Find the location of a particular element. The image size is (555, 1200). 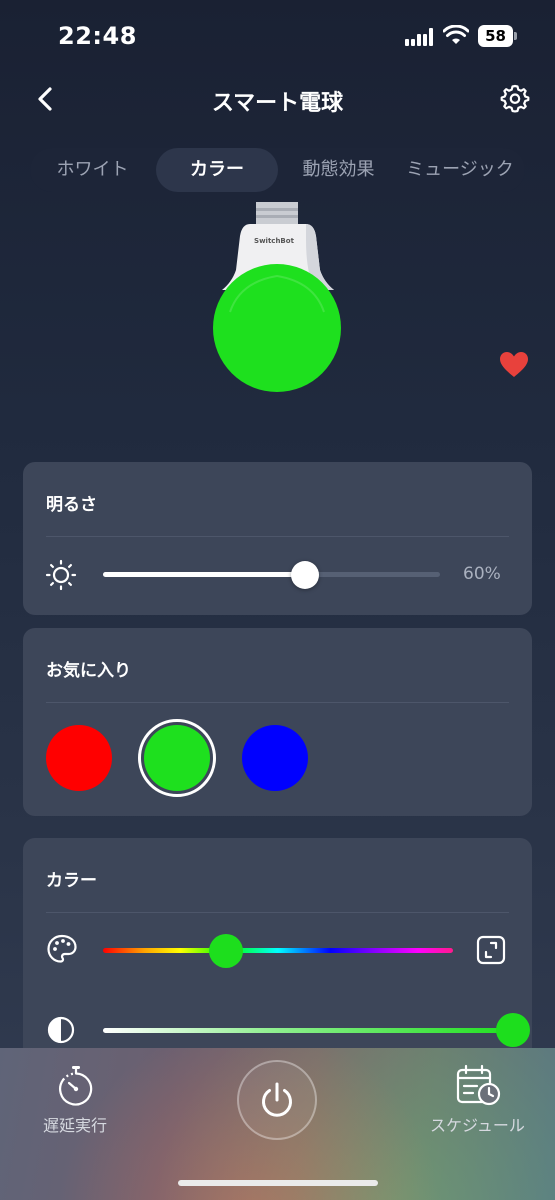

favorite-swatch-green is located at coordinates (177, 758).